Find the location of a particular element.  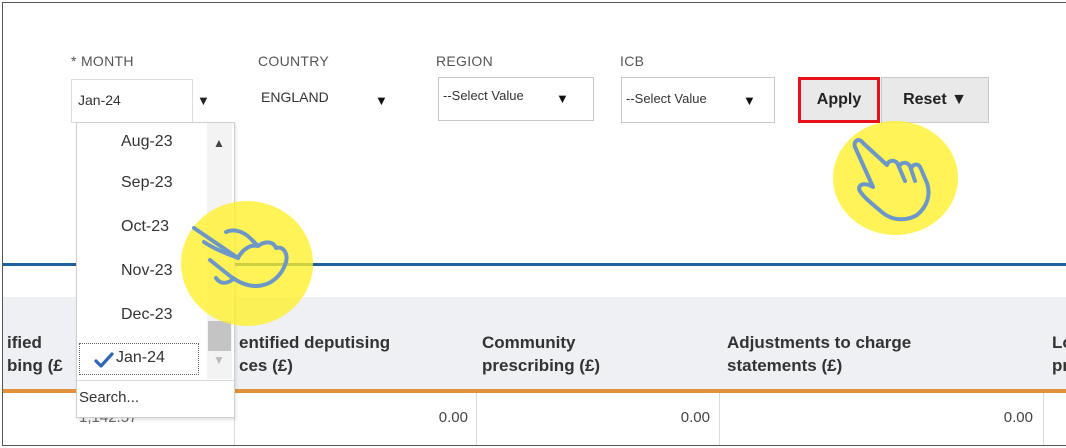

country-label: COUNTRY is located at coordinates (294, 61).